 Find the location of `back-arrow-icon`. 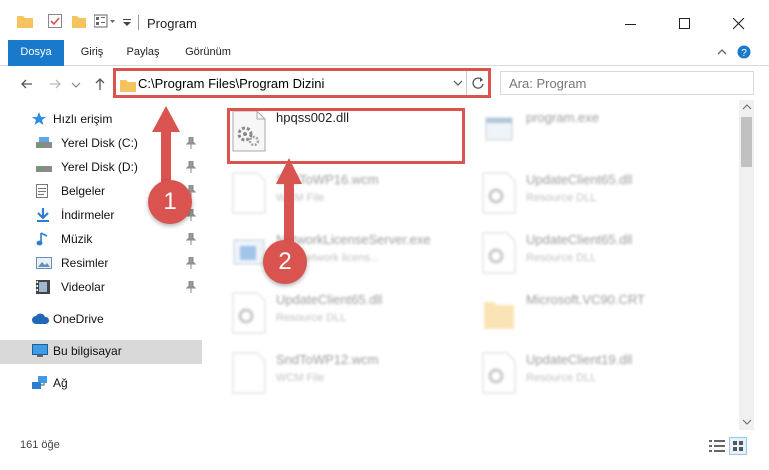

back-arrow-icon is located at coordinates (26, 84).